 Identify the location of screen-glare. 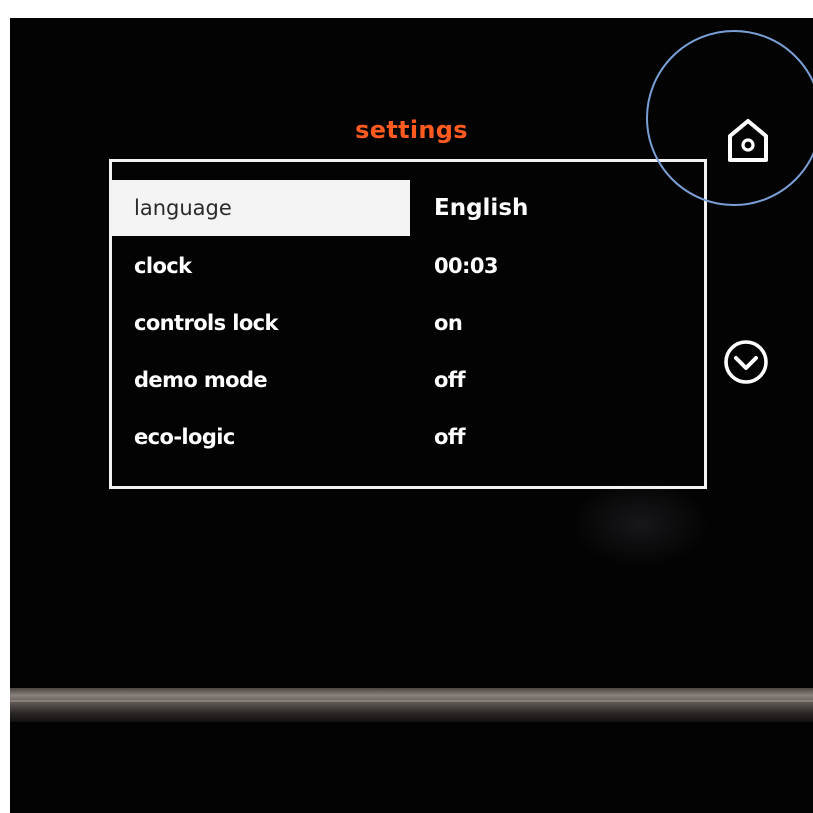
(640, 523).